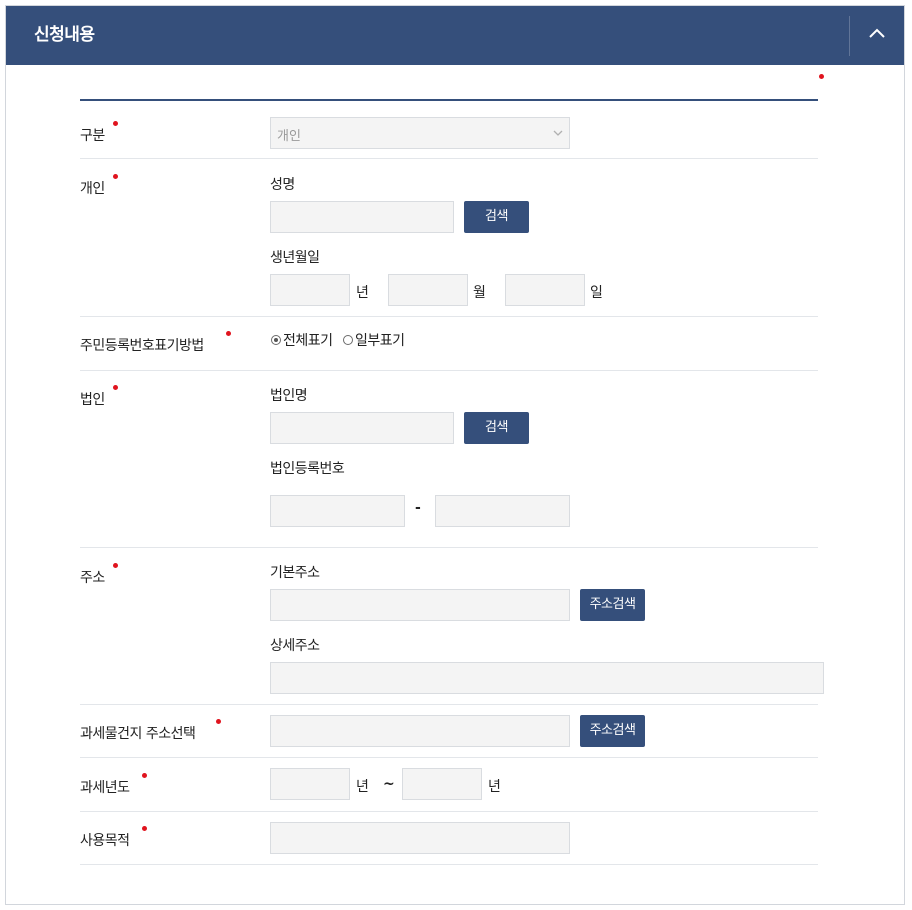 The height and width of the screenshot is (910, 912). Describe the element at coordinates (877, 33) in the screenshot. I see `chevron-up-icon` at that location.